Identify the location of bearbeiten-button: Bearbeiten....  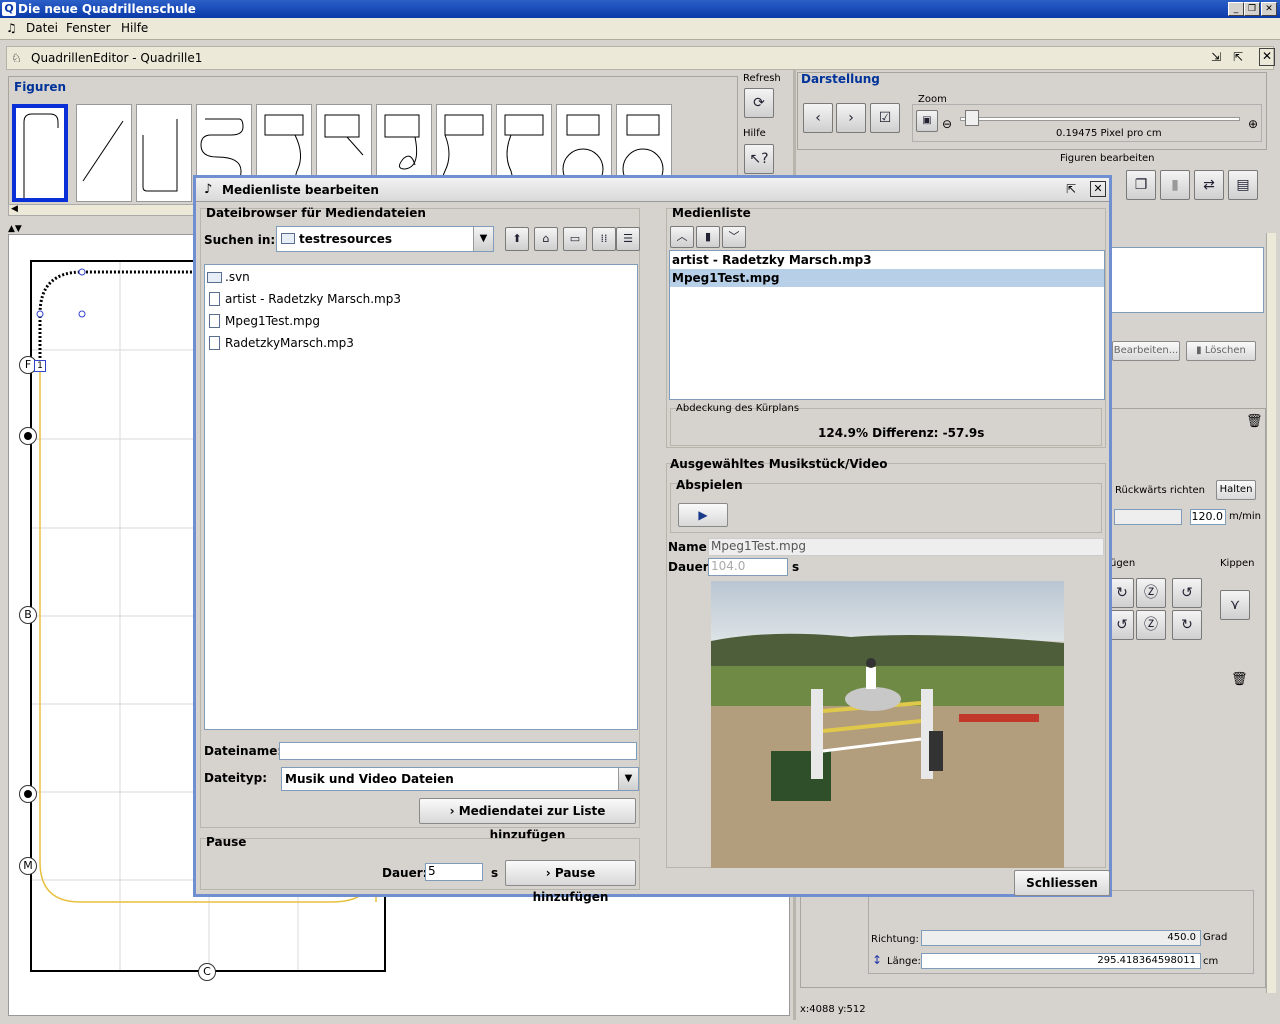
(1146, 351).